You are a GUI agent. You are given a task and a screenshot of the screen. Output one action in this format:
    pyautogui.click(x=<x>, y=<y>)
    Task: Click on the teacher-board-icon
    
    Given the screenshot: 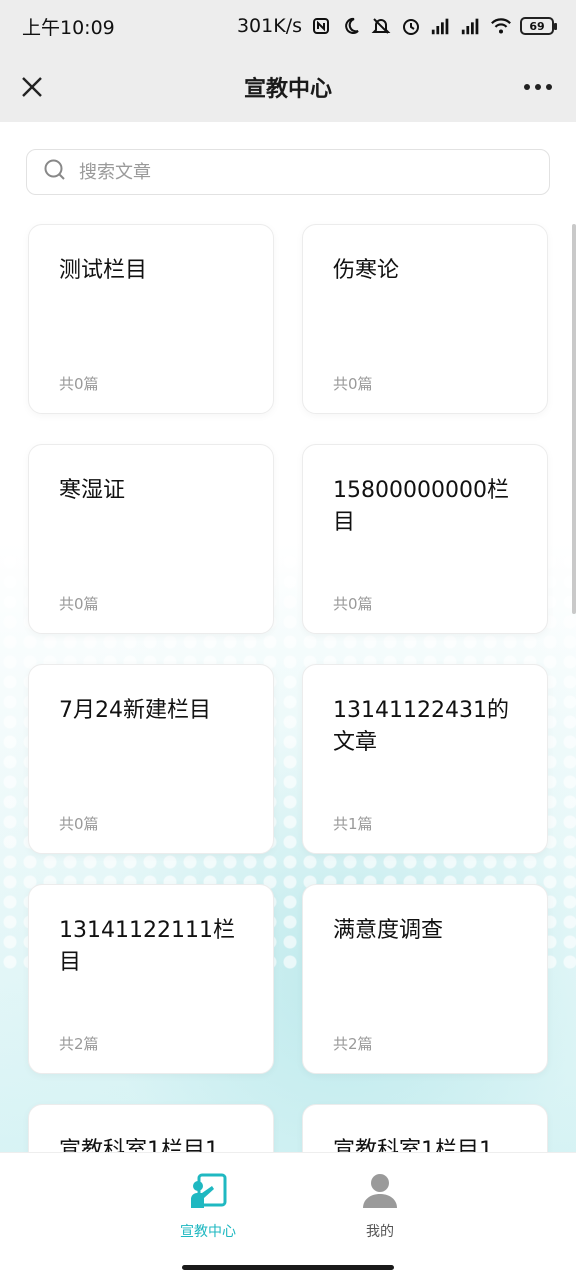 What is the action you would take?
    pyautogui.click(x=208, y=1191)
    